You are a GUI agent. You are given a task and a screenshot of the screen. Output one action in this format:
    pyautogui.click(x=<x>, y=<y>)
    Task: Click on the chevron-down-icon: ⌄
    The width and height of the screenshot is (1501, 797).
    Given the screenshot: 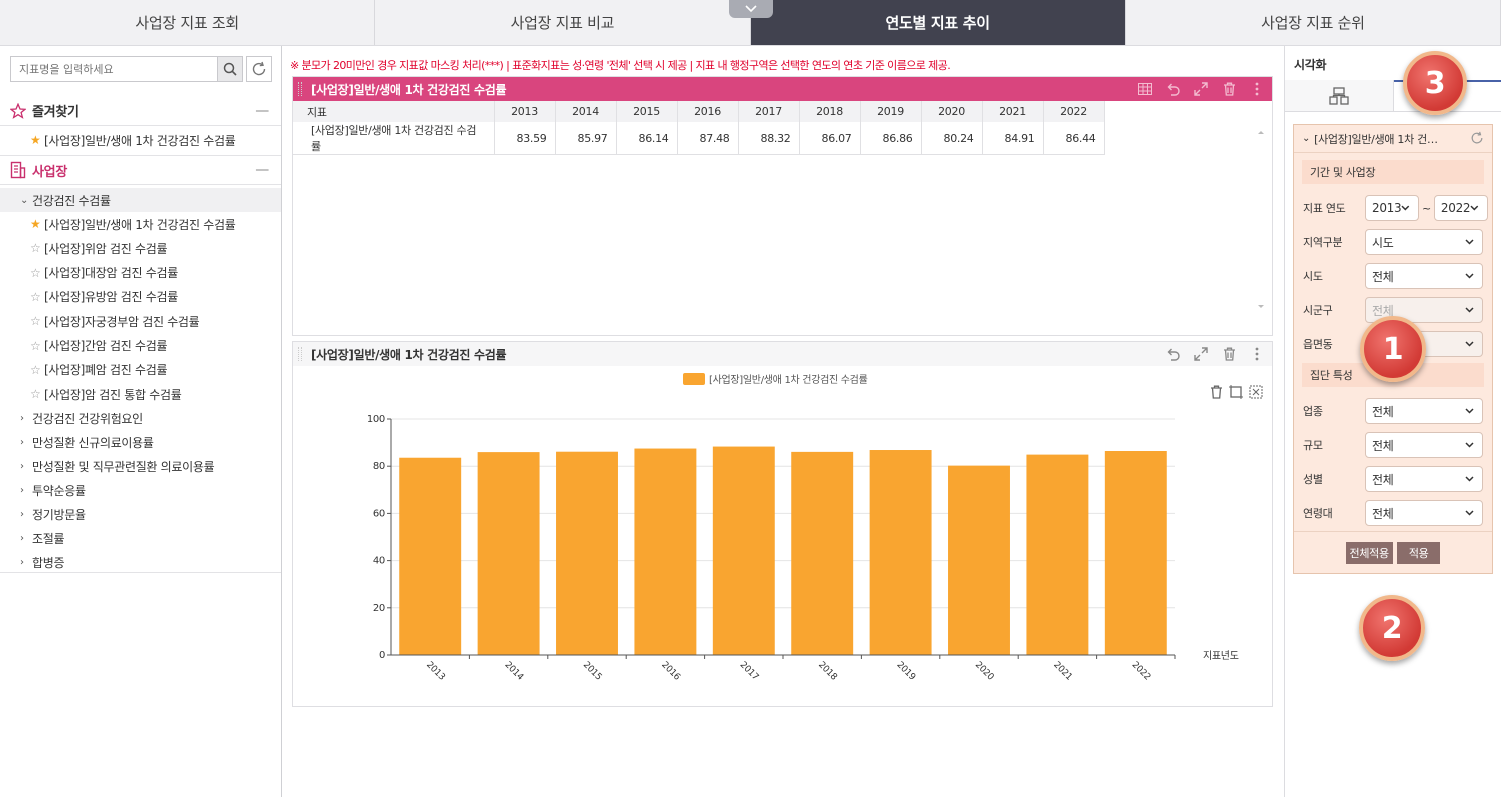 What is the action you would take?
    pyautogui.click(x=1306, y=138)
    